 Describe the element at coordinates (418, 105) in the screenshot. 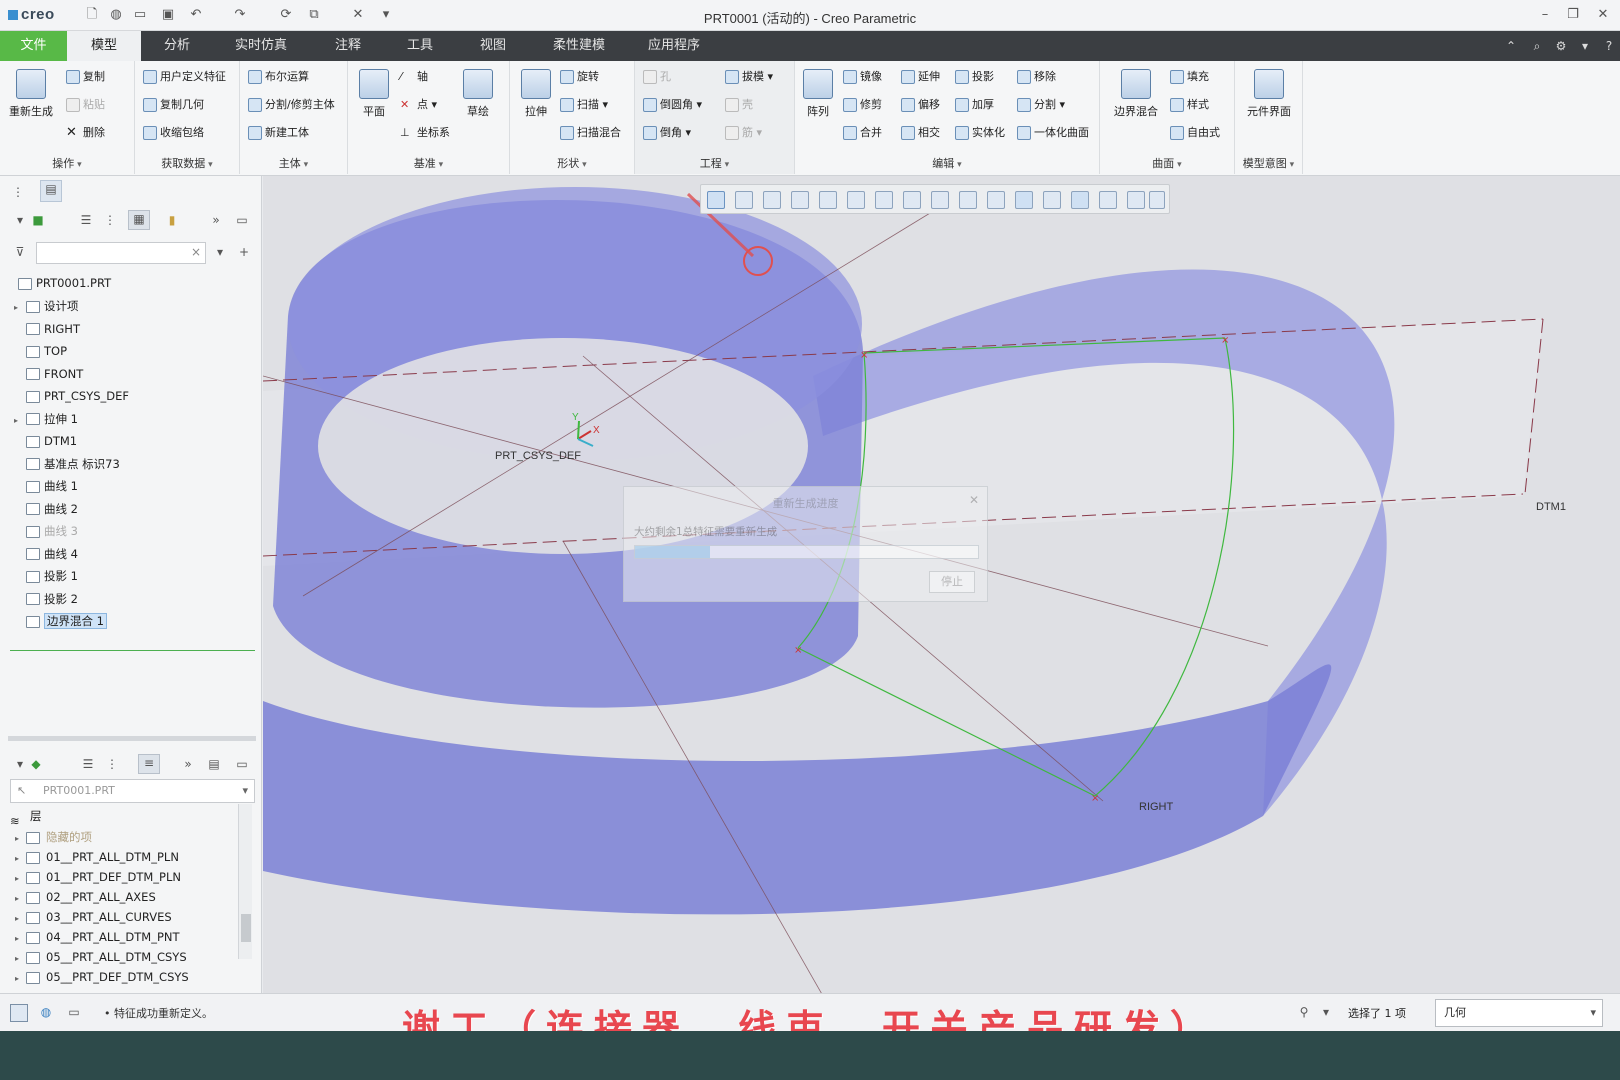

I see `point-button: ✕ 点 ▾` at that location.